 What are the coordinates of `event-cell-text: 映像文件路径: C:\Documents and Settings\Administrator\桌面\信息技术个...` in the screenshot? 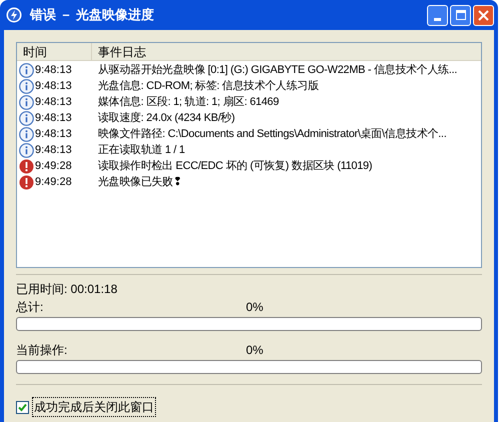 It's located at (272, 134).